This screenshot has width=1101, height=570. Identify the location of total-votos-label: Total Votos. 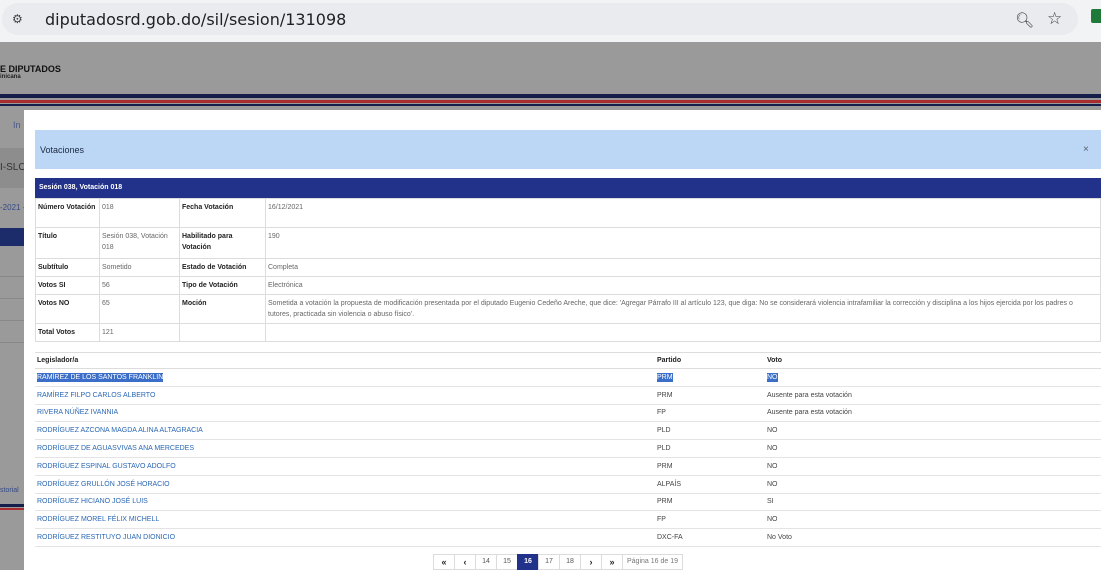
(67, 332).